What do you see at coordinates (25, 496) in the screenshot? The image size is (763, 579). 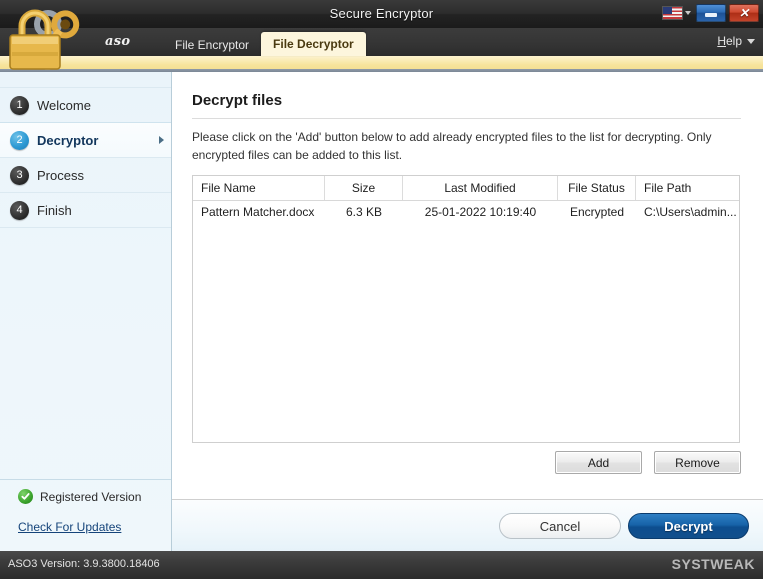 I see `check-circle-icon` at bounding box center [25, 496].